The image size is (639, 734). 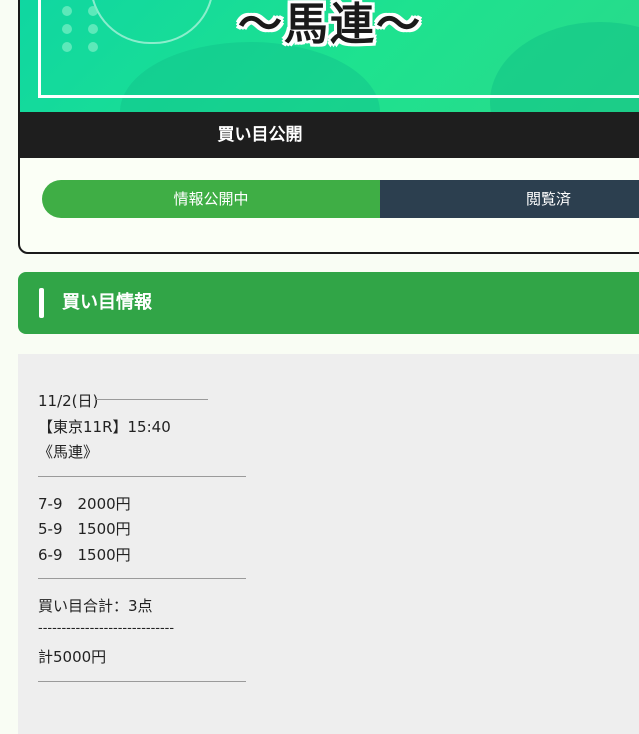 What do you see at coordinates (328, 303) in the screenshot?
I see `info-heading: 買い目情報` at bounding box center [328, 303].